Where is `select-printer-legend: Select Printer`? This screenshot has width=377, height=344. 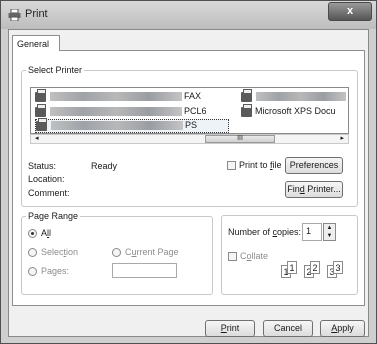 select-printer-legend: Select Printer is located at coordinates (55, 70).